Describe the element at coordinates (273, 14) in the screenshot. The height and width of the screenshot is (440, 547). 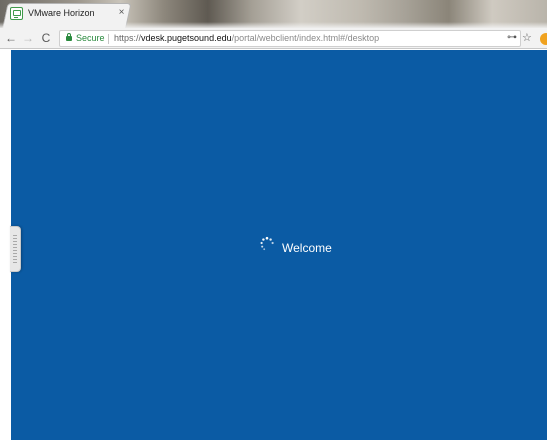
I see `tab-strip: VMware Horizon ×` at that location.